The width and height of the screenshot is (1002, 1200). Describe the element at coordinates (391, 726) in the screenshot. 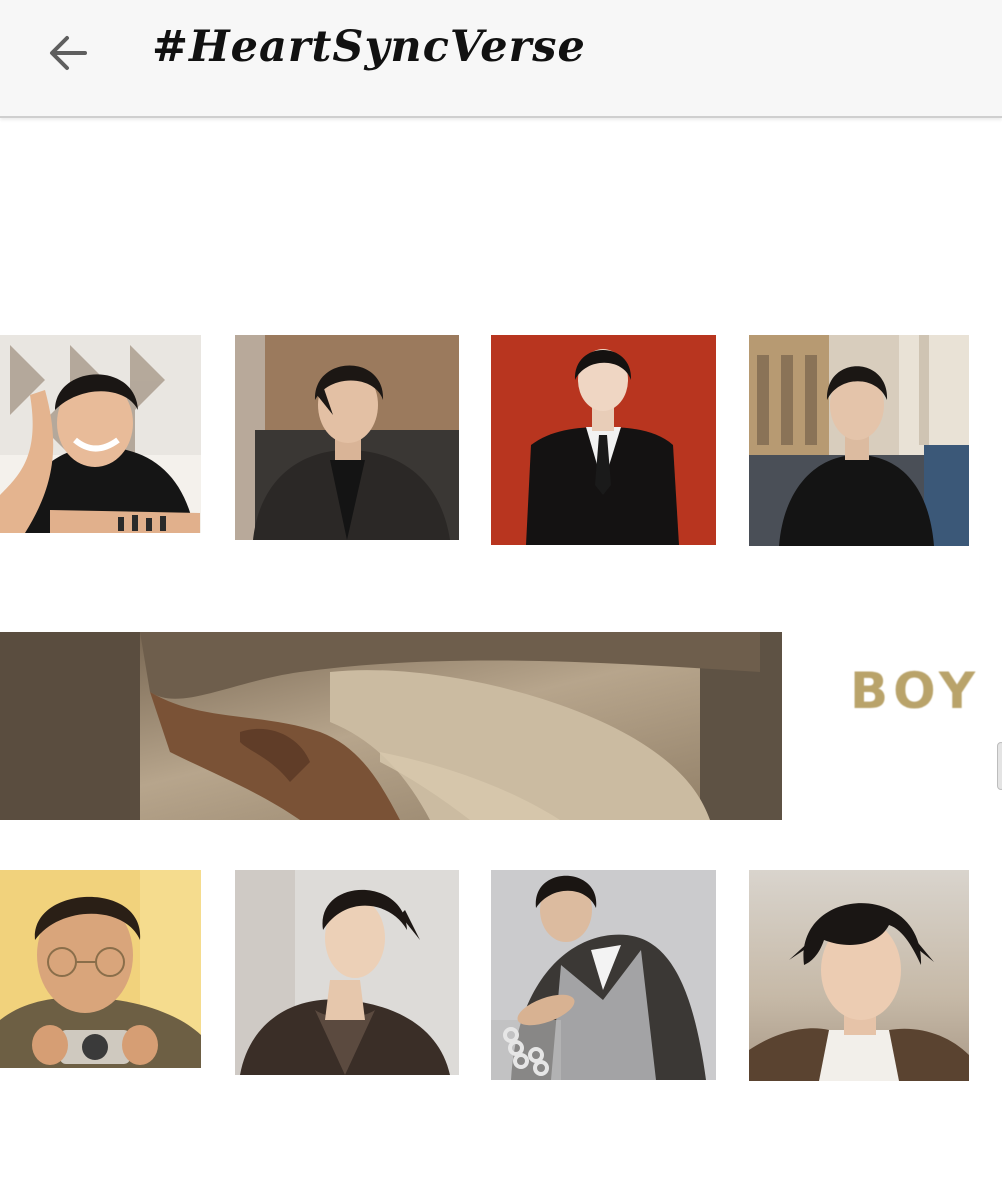

I see `banner-hands-image` at that location.